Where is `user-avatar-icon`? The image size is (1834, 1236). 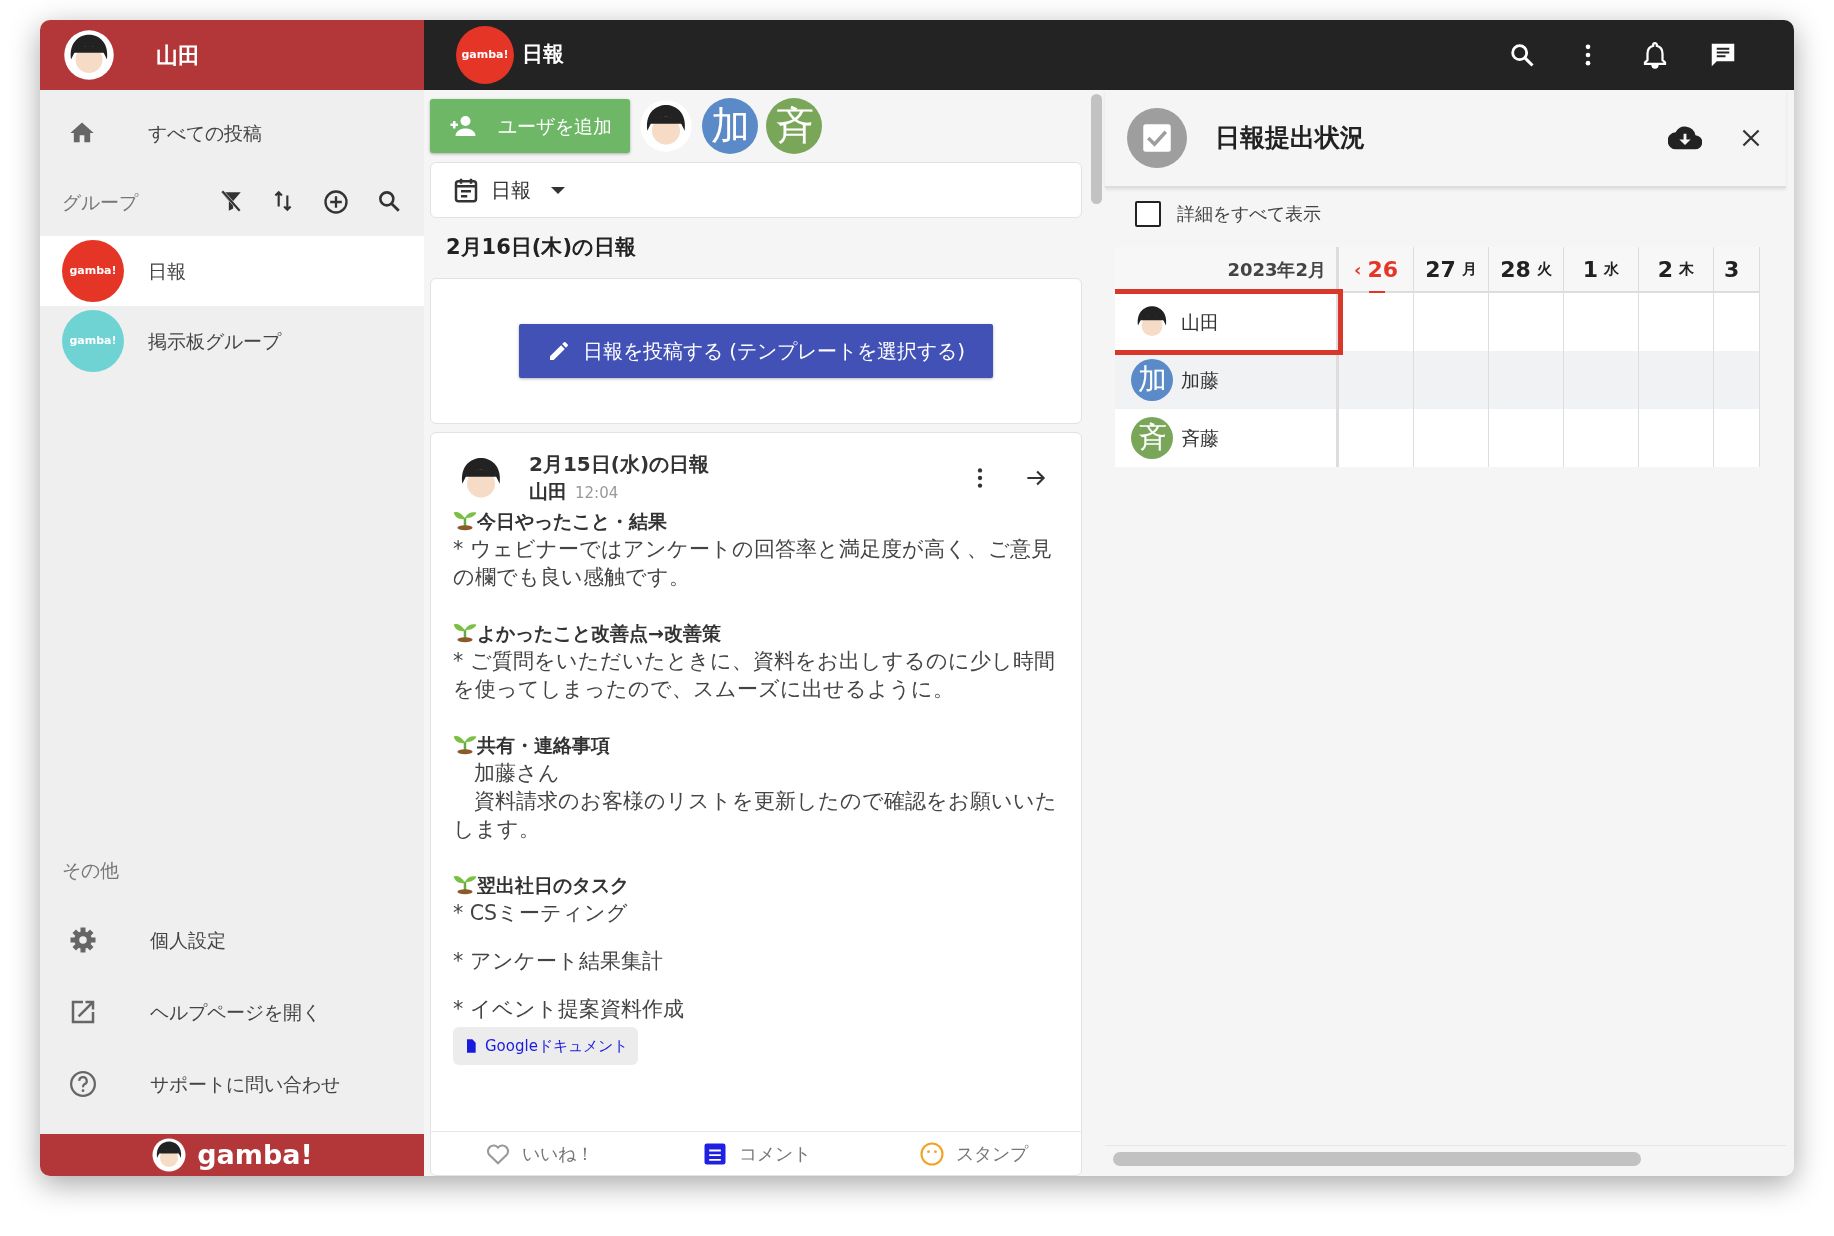
user-avatar-icon is located at coordinates (89, 55).